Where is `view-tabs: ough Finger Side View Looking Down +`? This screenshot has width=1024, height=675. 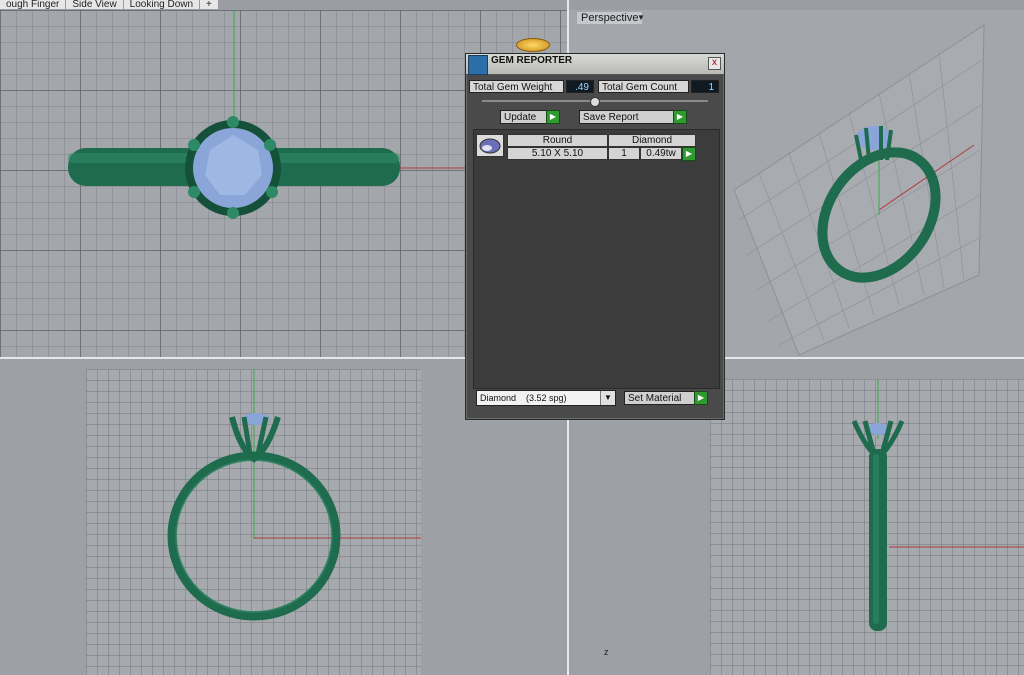 view-tabs: ough Finger Side View Looking Down + is located at coordinates (109, 5).